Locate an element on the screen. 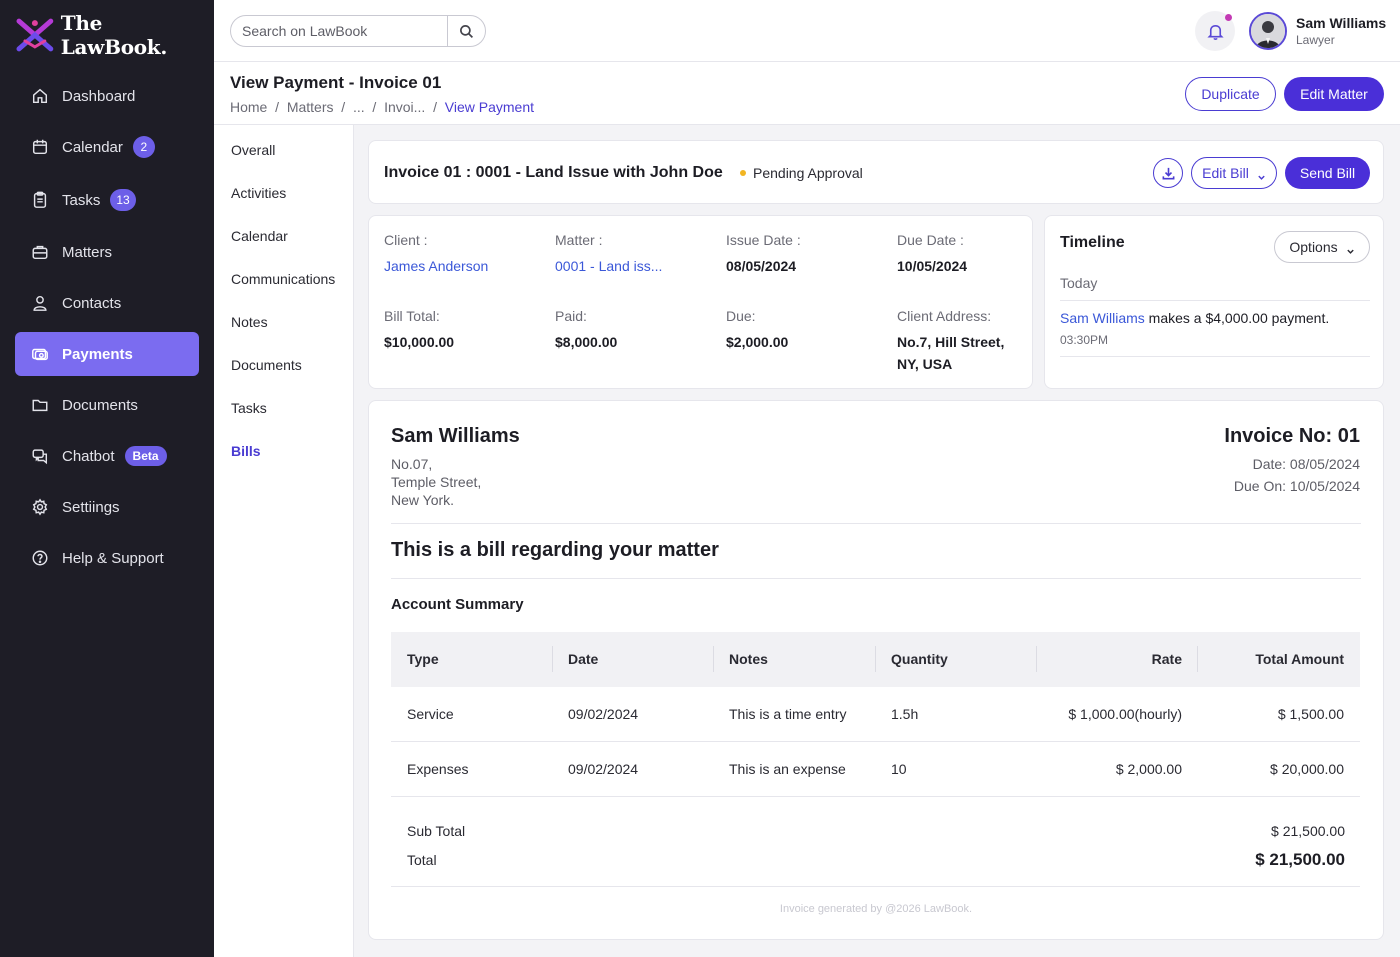  subnav-overall: Overall is located at coordinates (253, 150).